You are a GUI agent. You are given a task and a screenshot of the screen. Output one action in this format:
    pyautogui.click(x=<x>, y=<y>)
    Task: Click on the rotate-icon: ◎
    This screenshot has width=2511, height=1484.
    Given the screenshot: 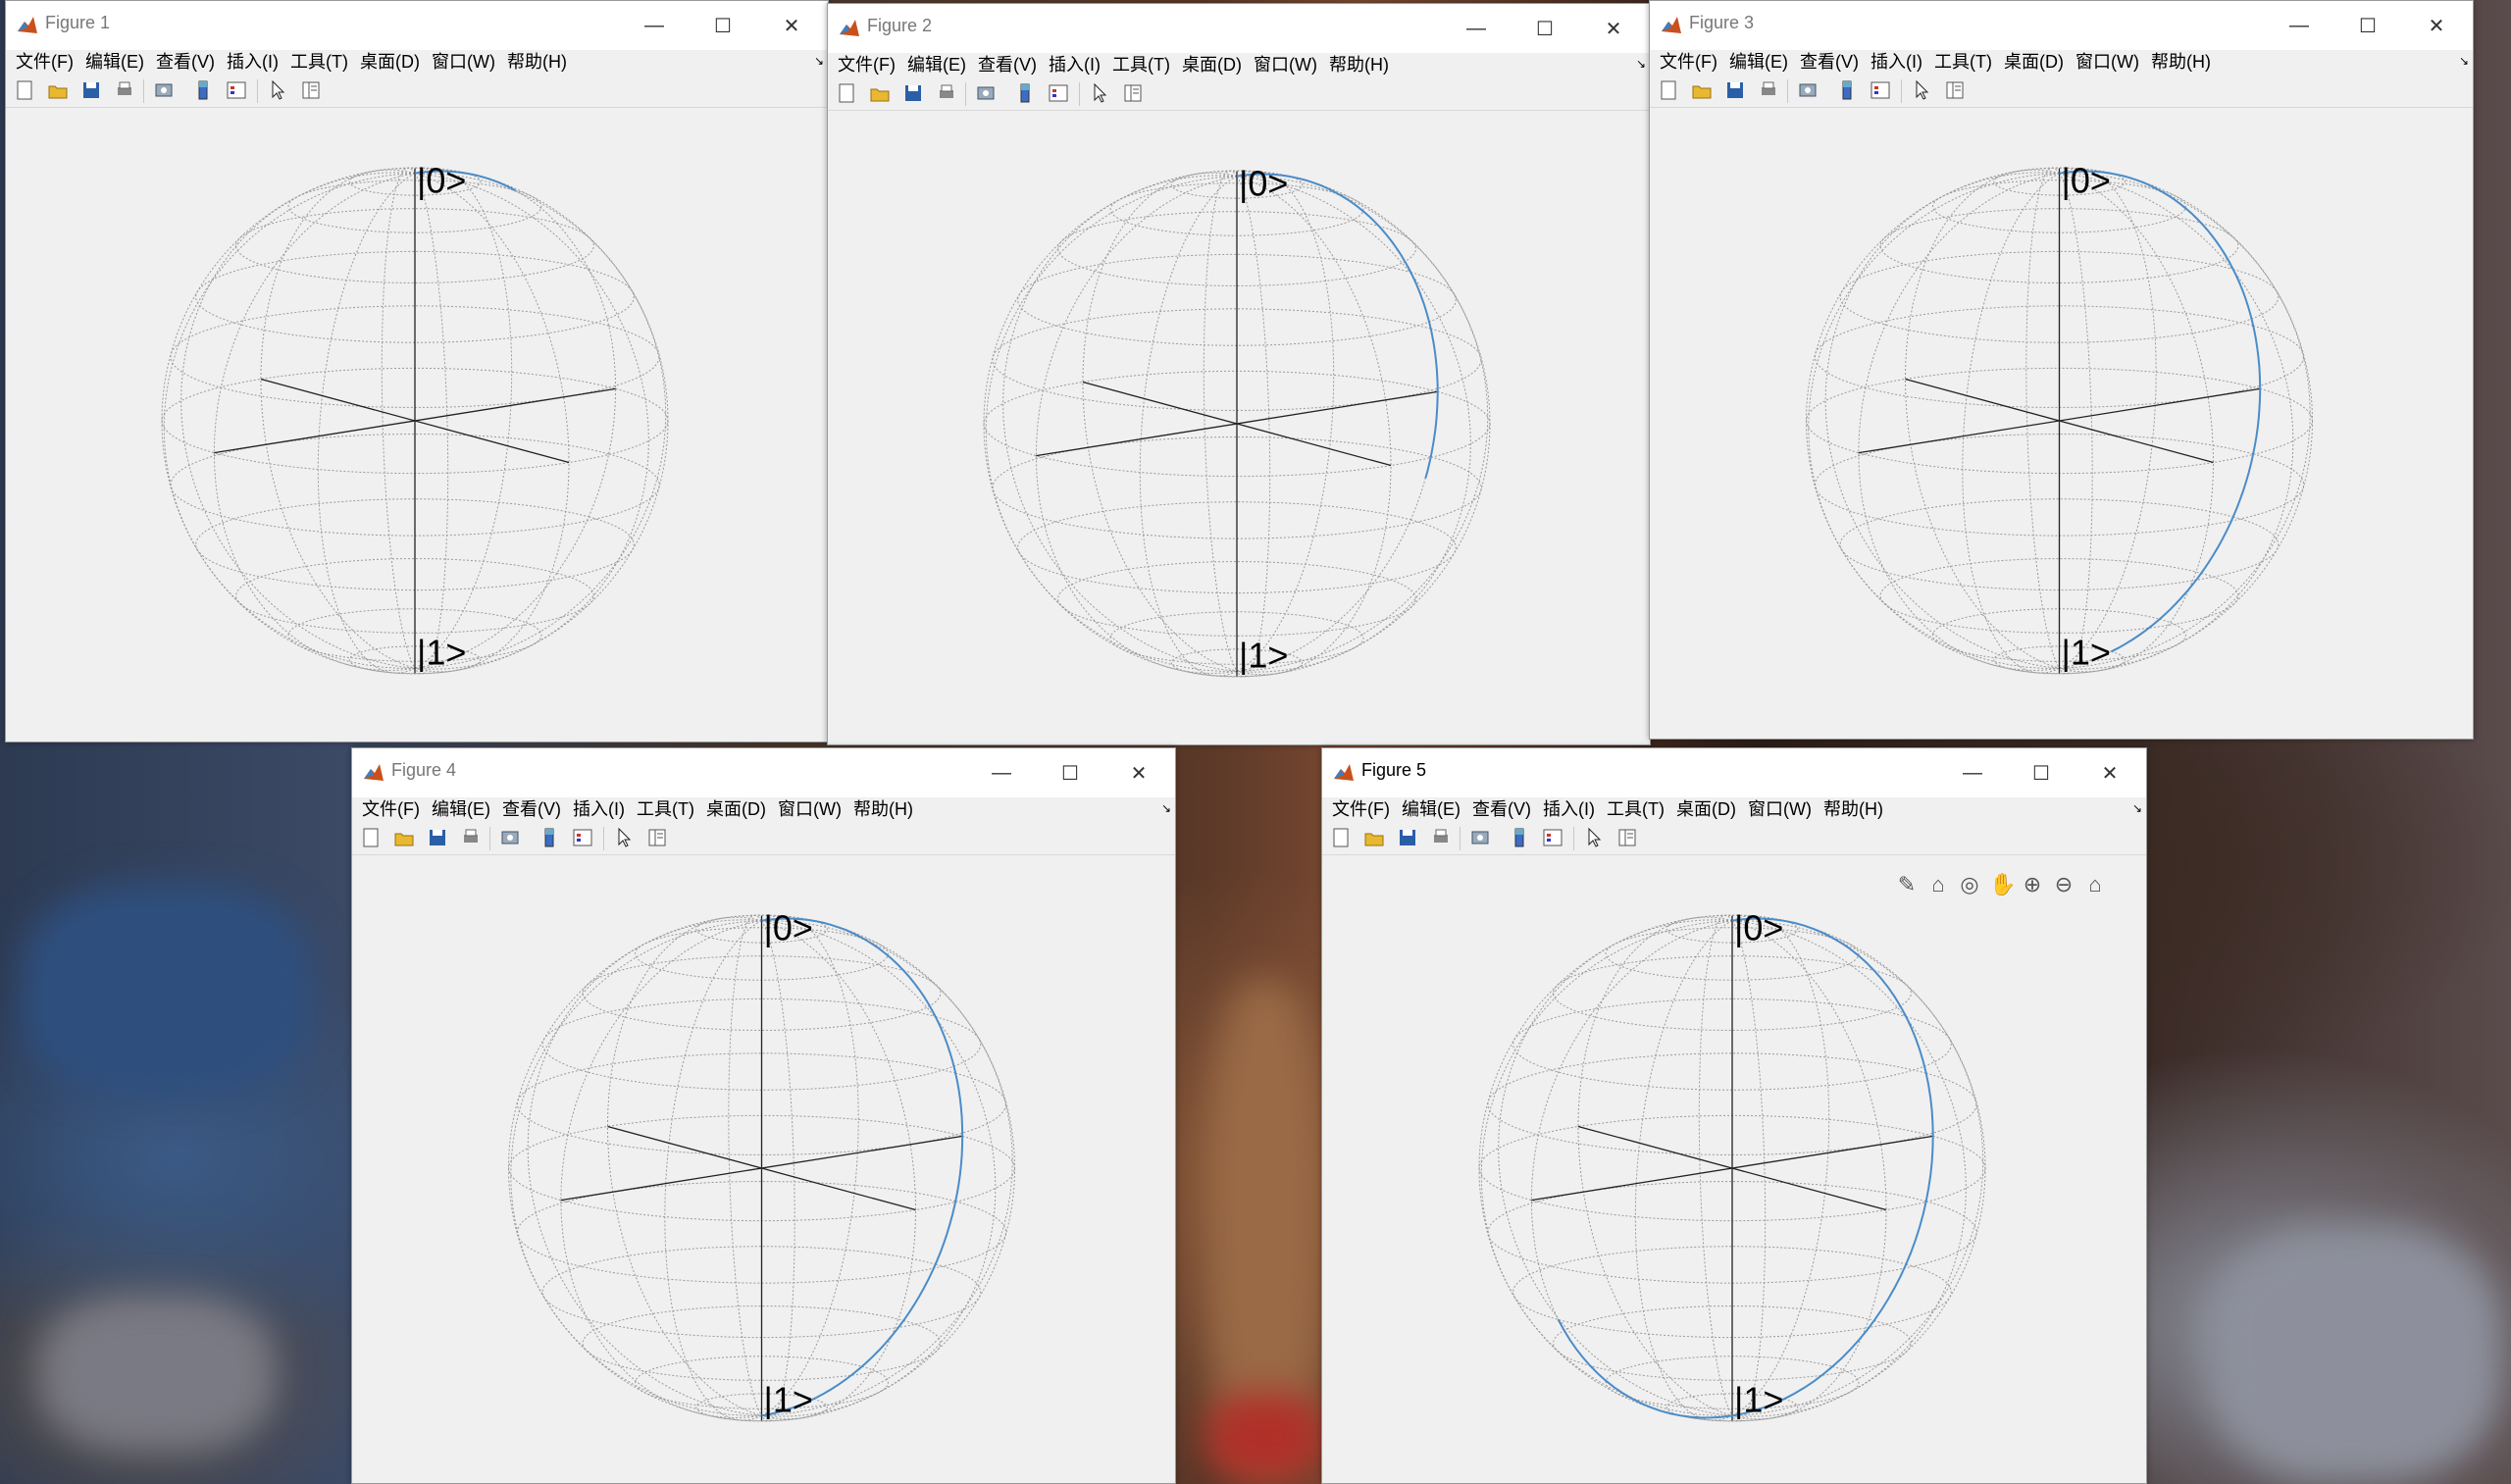 What is the action you would take?
    pyautogui.click(x=1969, y=884)
    